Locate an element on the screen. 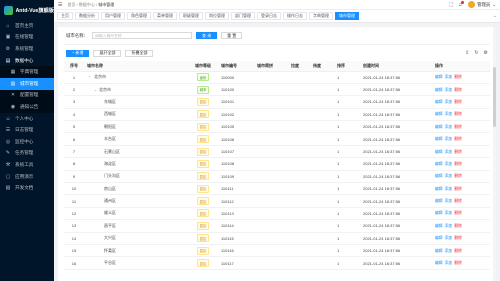  tab-0: 主页 is located at coordinates (65, 16).